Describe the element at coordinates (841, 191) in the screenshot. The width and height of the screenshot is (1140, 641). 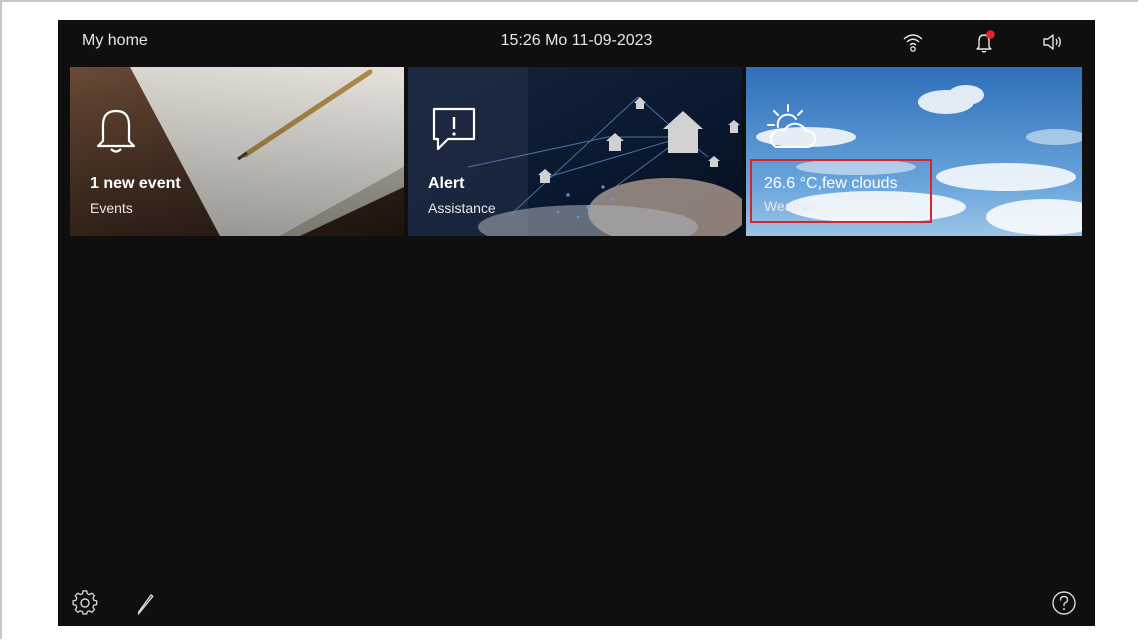
I see `highlight-box` at that location.